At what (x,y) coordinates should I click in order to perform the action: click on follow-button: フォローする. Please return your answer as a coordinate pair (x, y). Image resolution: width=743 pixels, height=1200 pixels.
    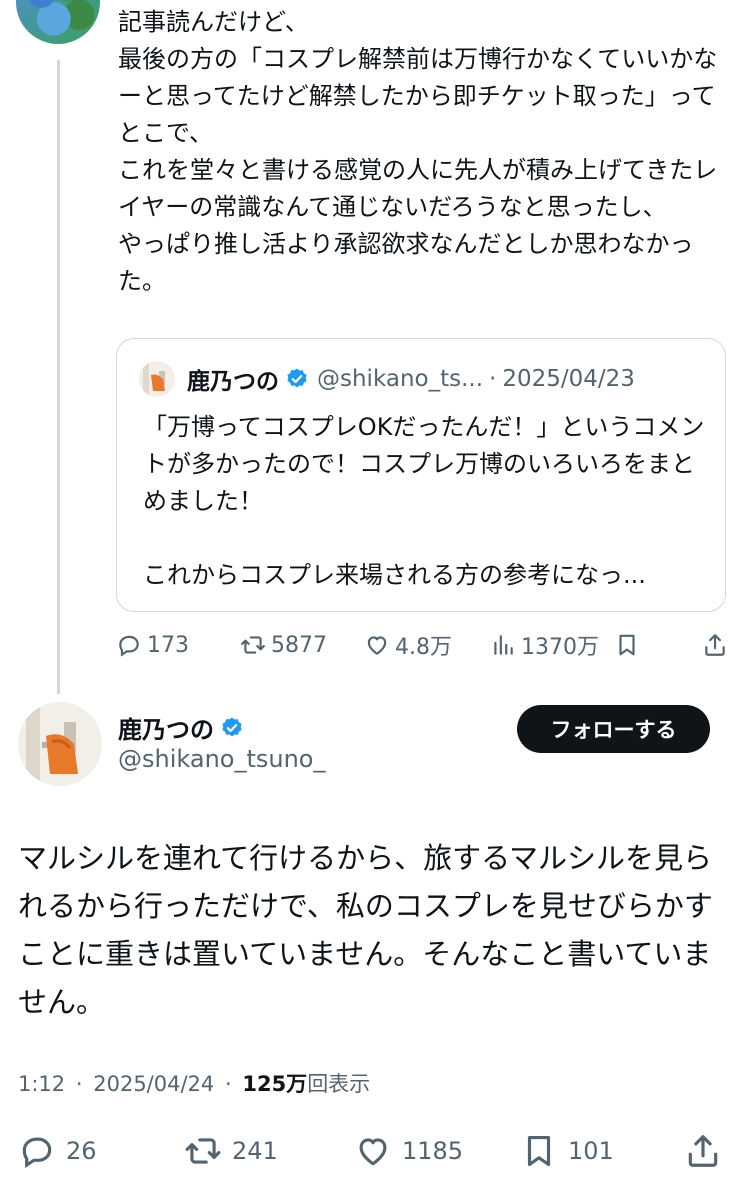
    Looking at the image, I should click on (613, 729).